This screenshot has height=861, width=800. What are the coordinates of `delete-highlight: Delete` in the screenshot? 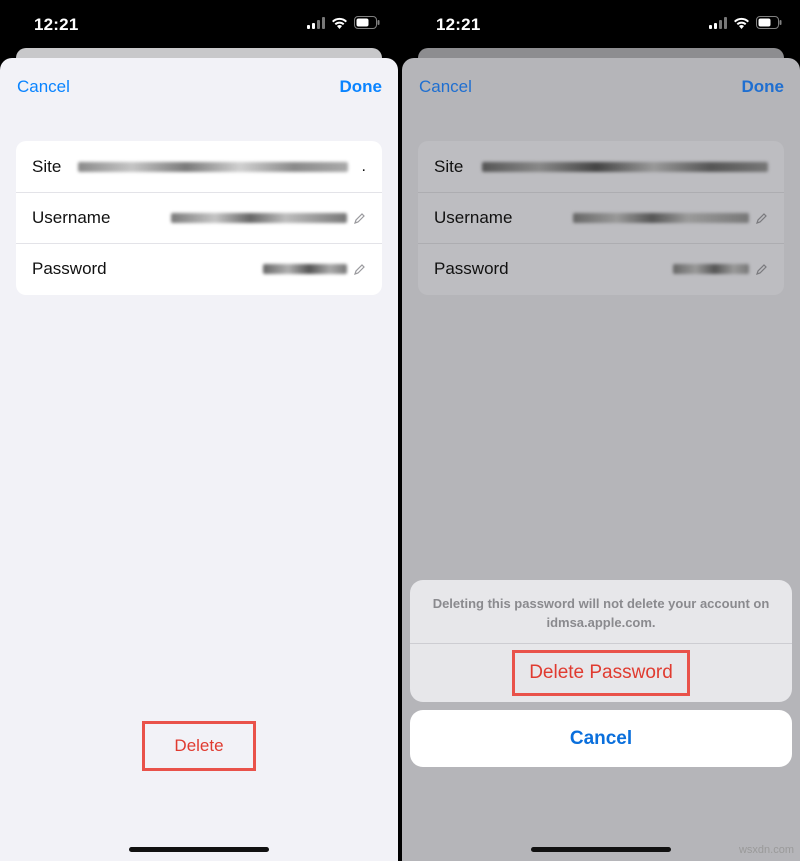 It's located at (199, 746).